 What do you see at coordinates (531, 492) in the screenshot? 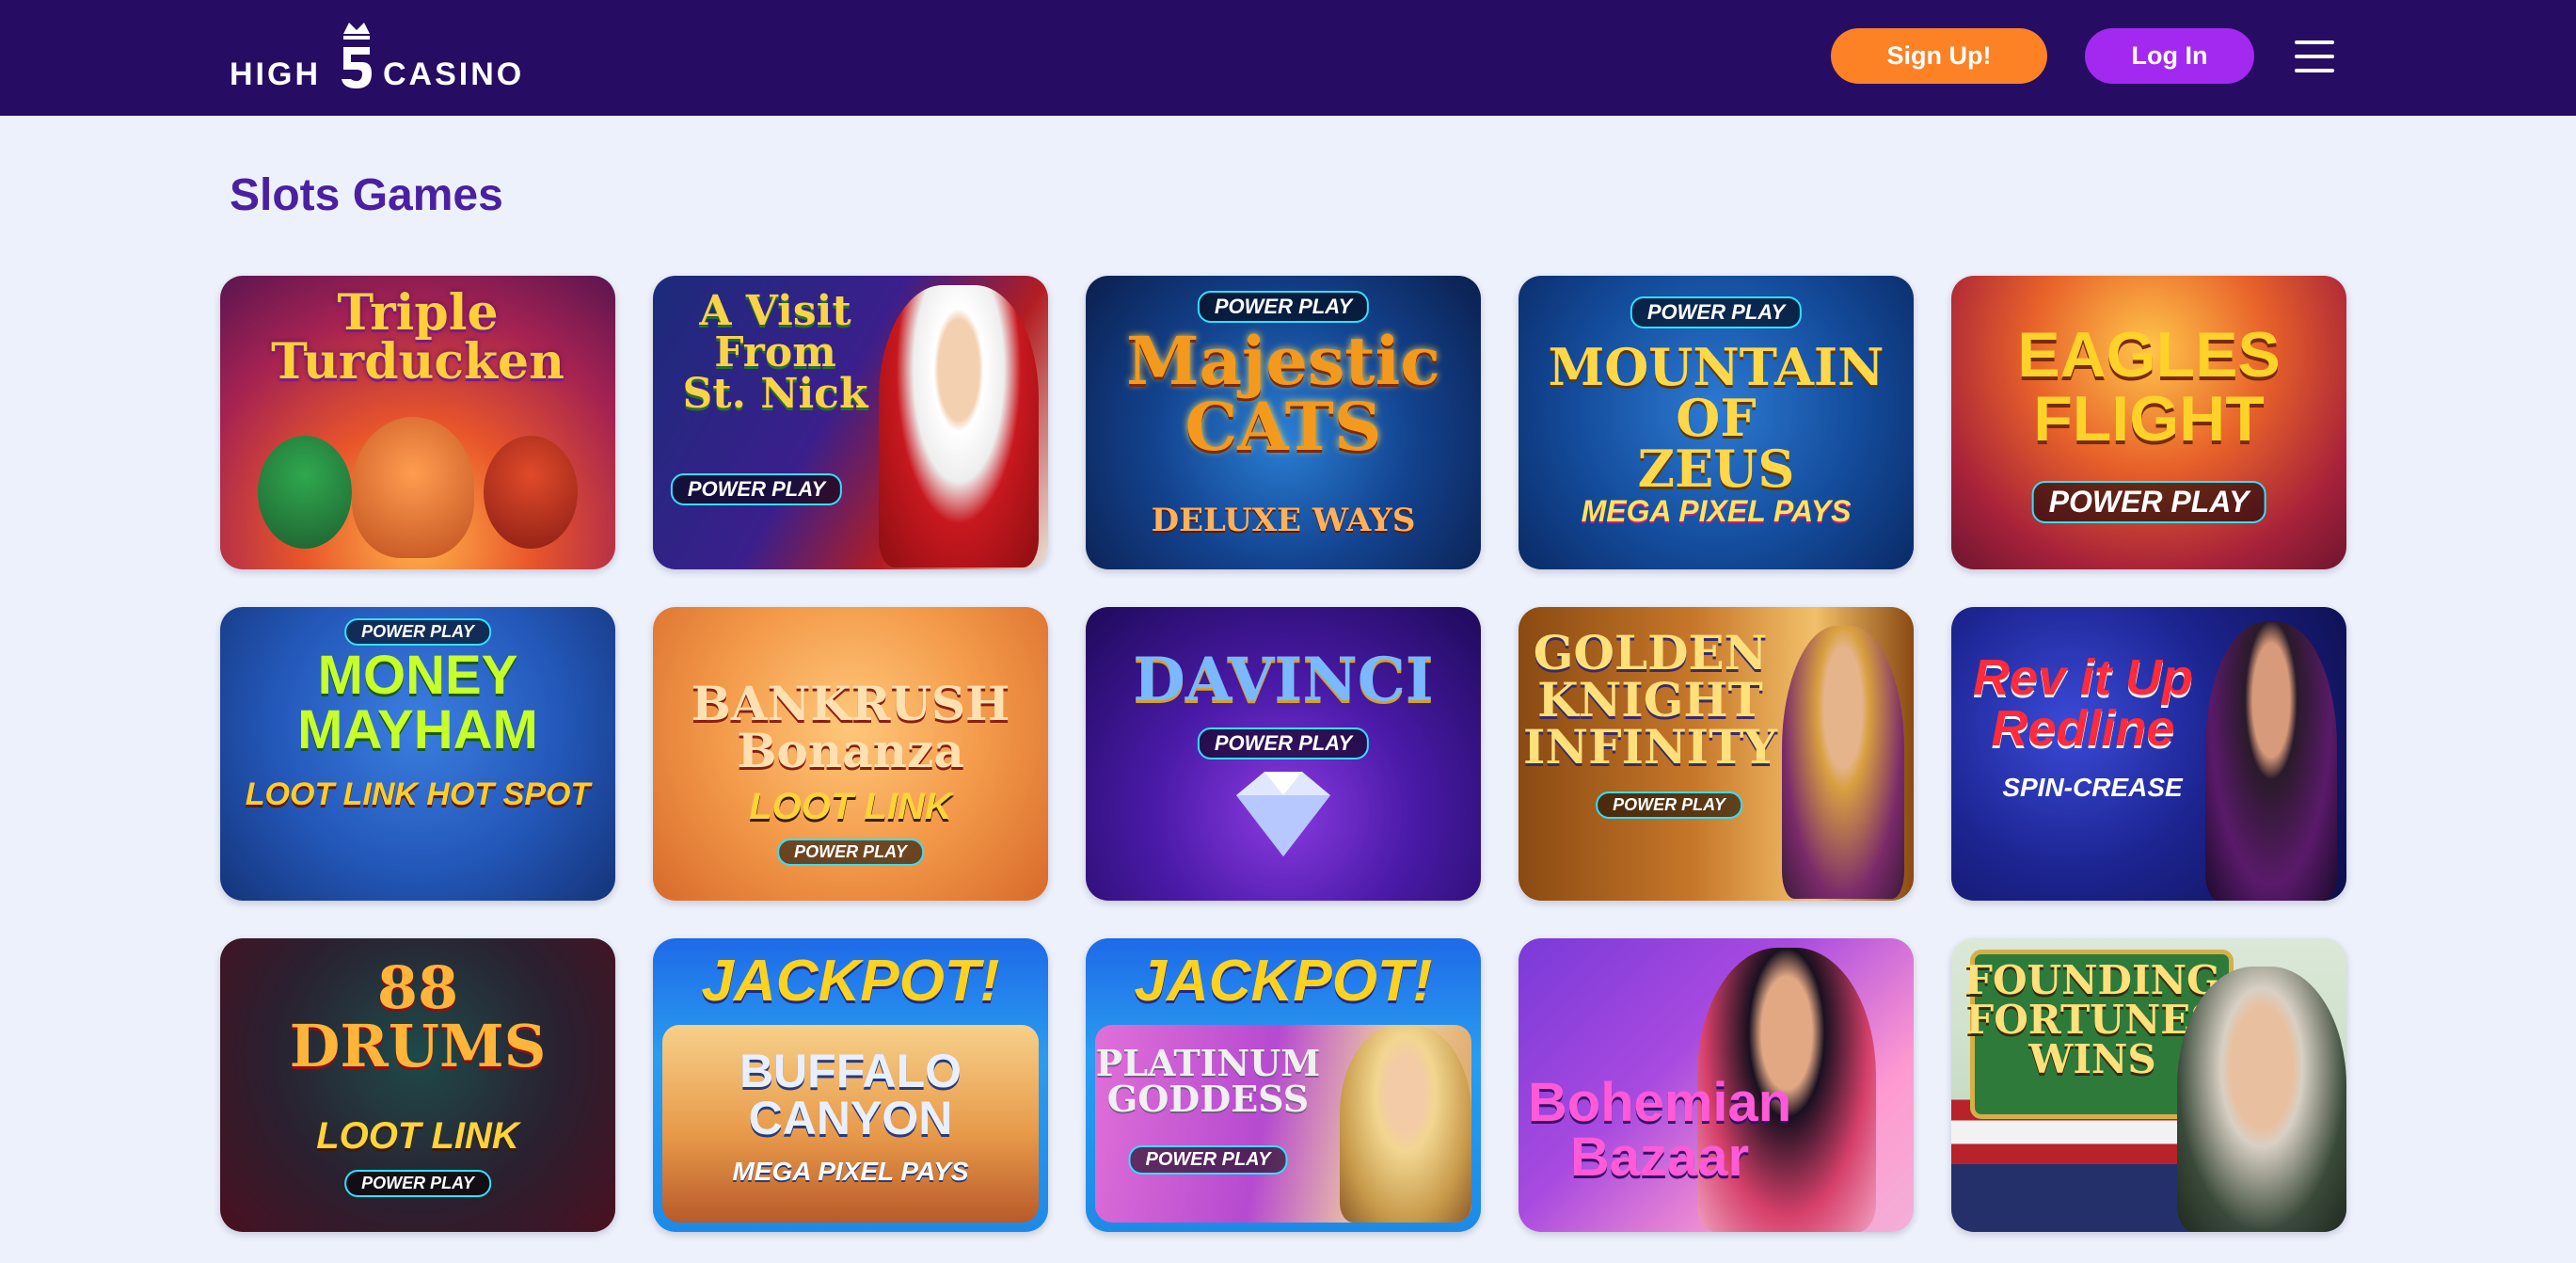
I see `chicken-character-illustration` at bounding box center [531, 492].